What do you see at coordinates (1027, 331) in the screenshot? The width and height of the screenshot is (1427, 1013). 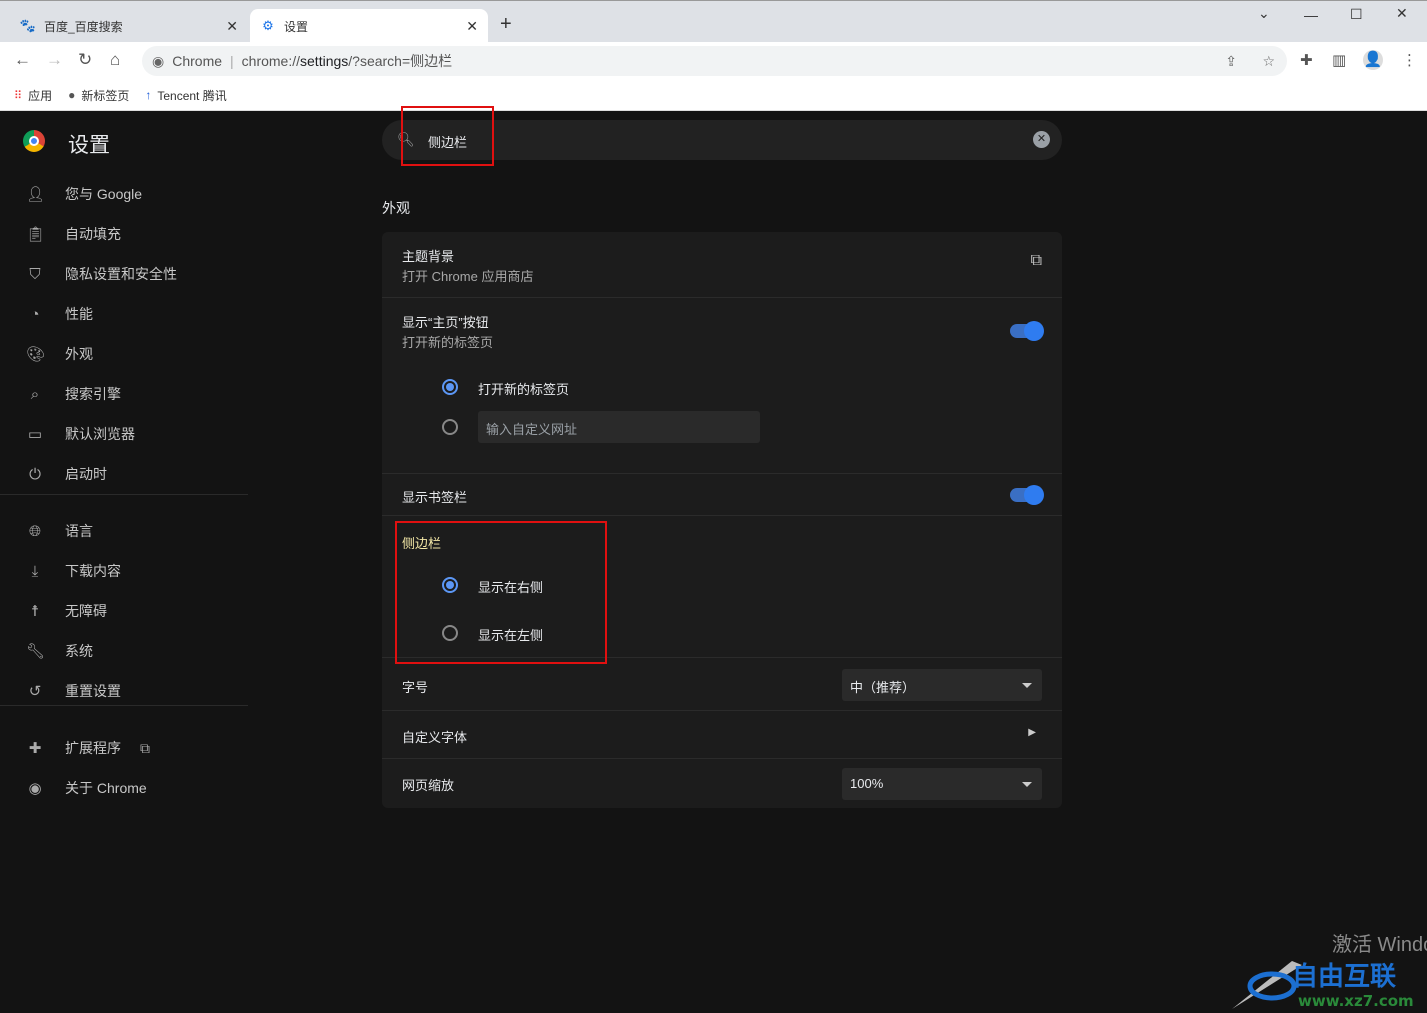 I see `home-button-toggle` at bounding box center [1027, 331].